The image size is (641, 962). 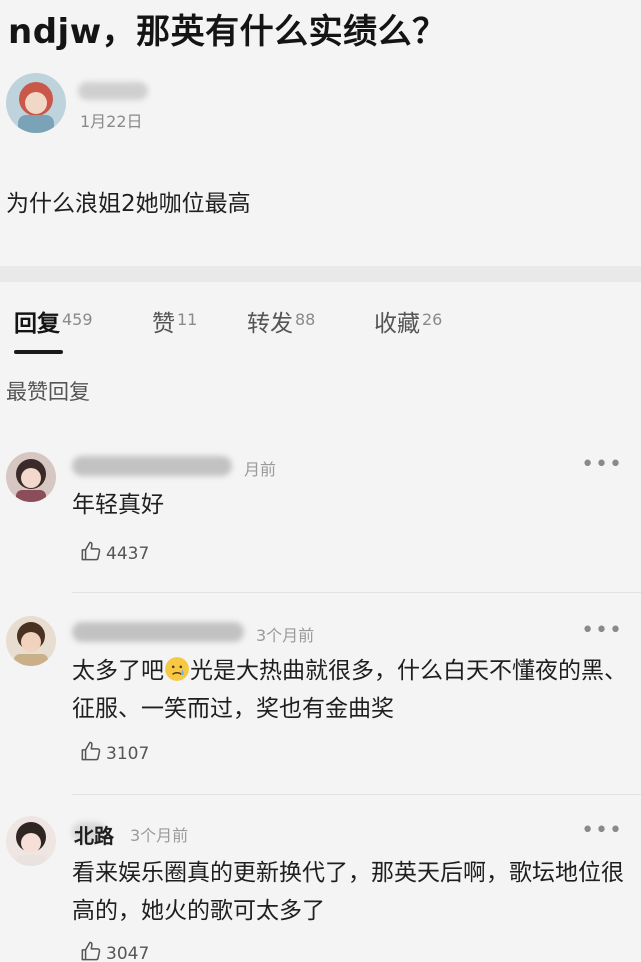 I want to click on post-body: 为什么浪姐2她咖位最高, so click(x=128, y=204).